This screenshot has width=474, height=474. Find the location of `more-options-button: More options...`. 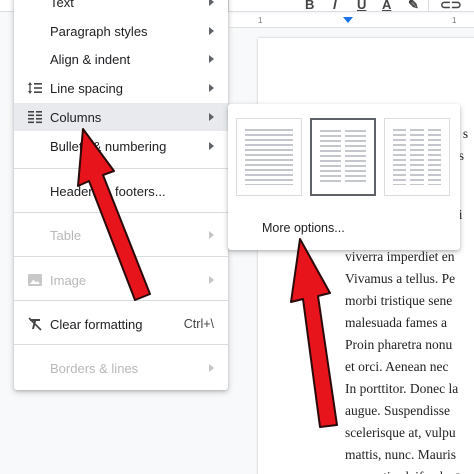

more-options-button: More options... is located at coordinates (303, 228).